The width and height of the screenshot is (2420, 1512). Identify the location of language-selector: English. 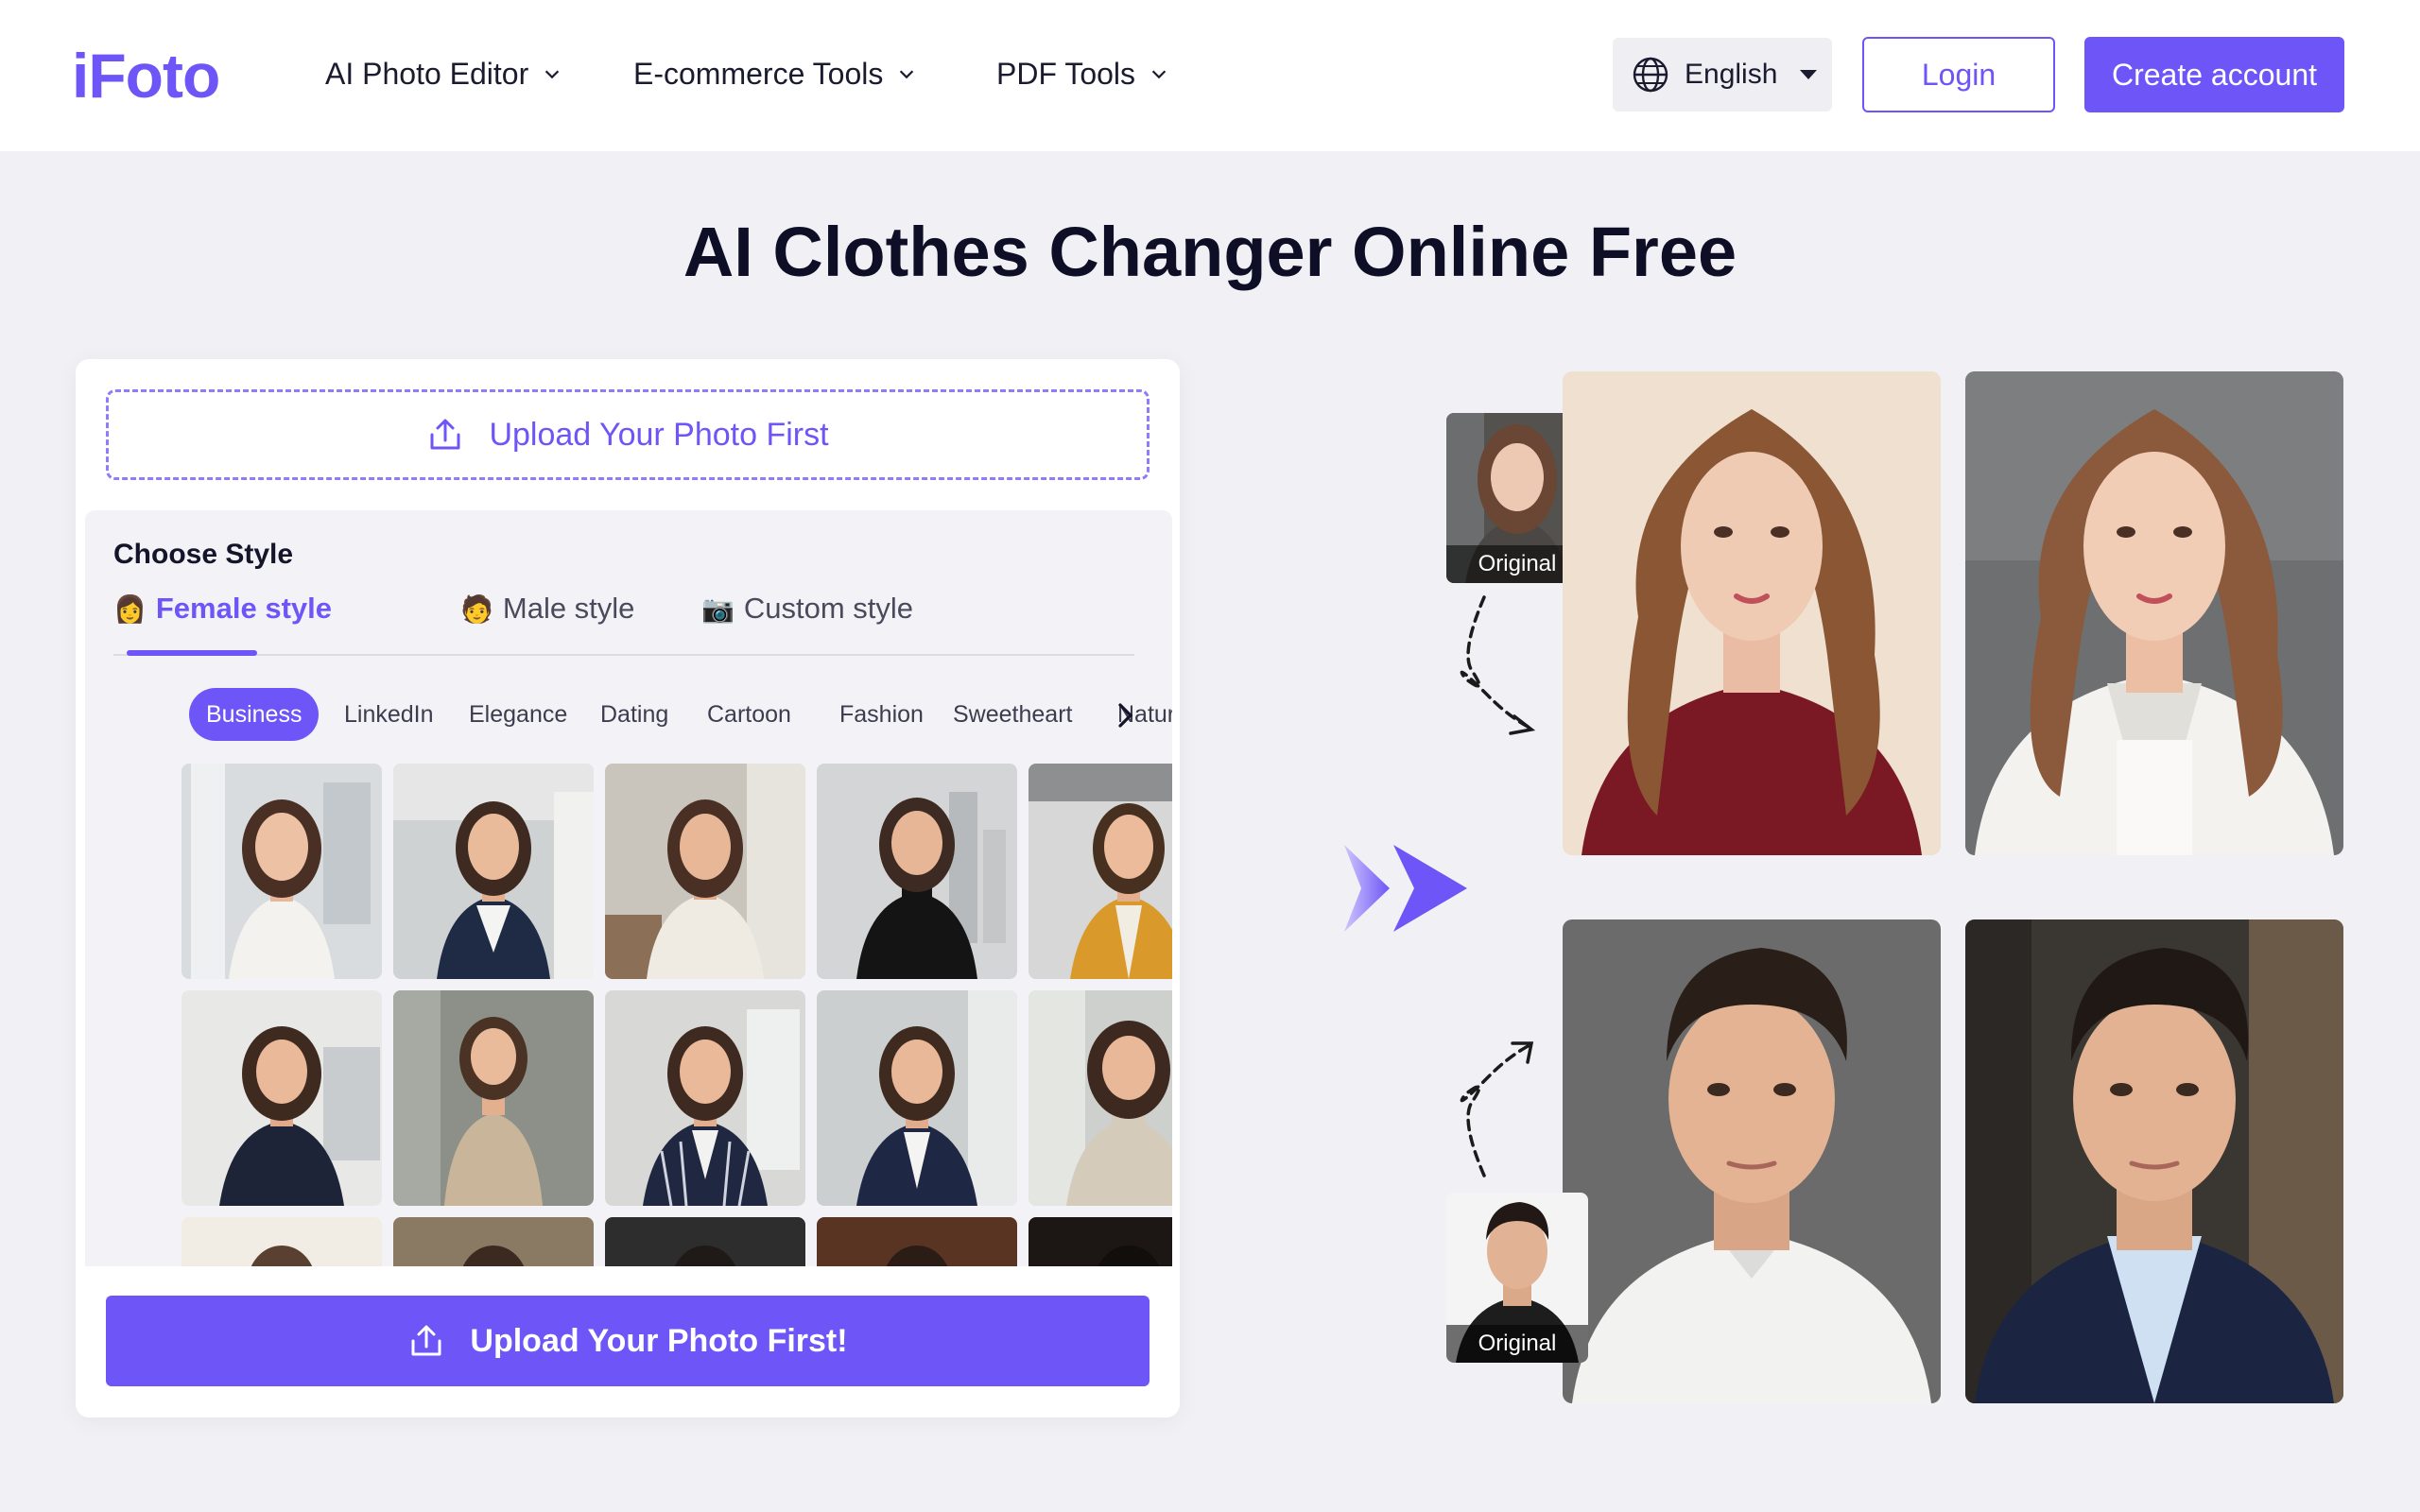
(1722, 75).